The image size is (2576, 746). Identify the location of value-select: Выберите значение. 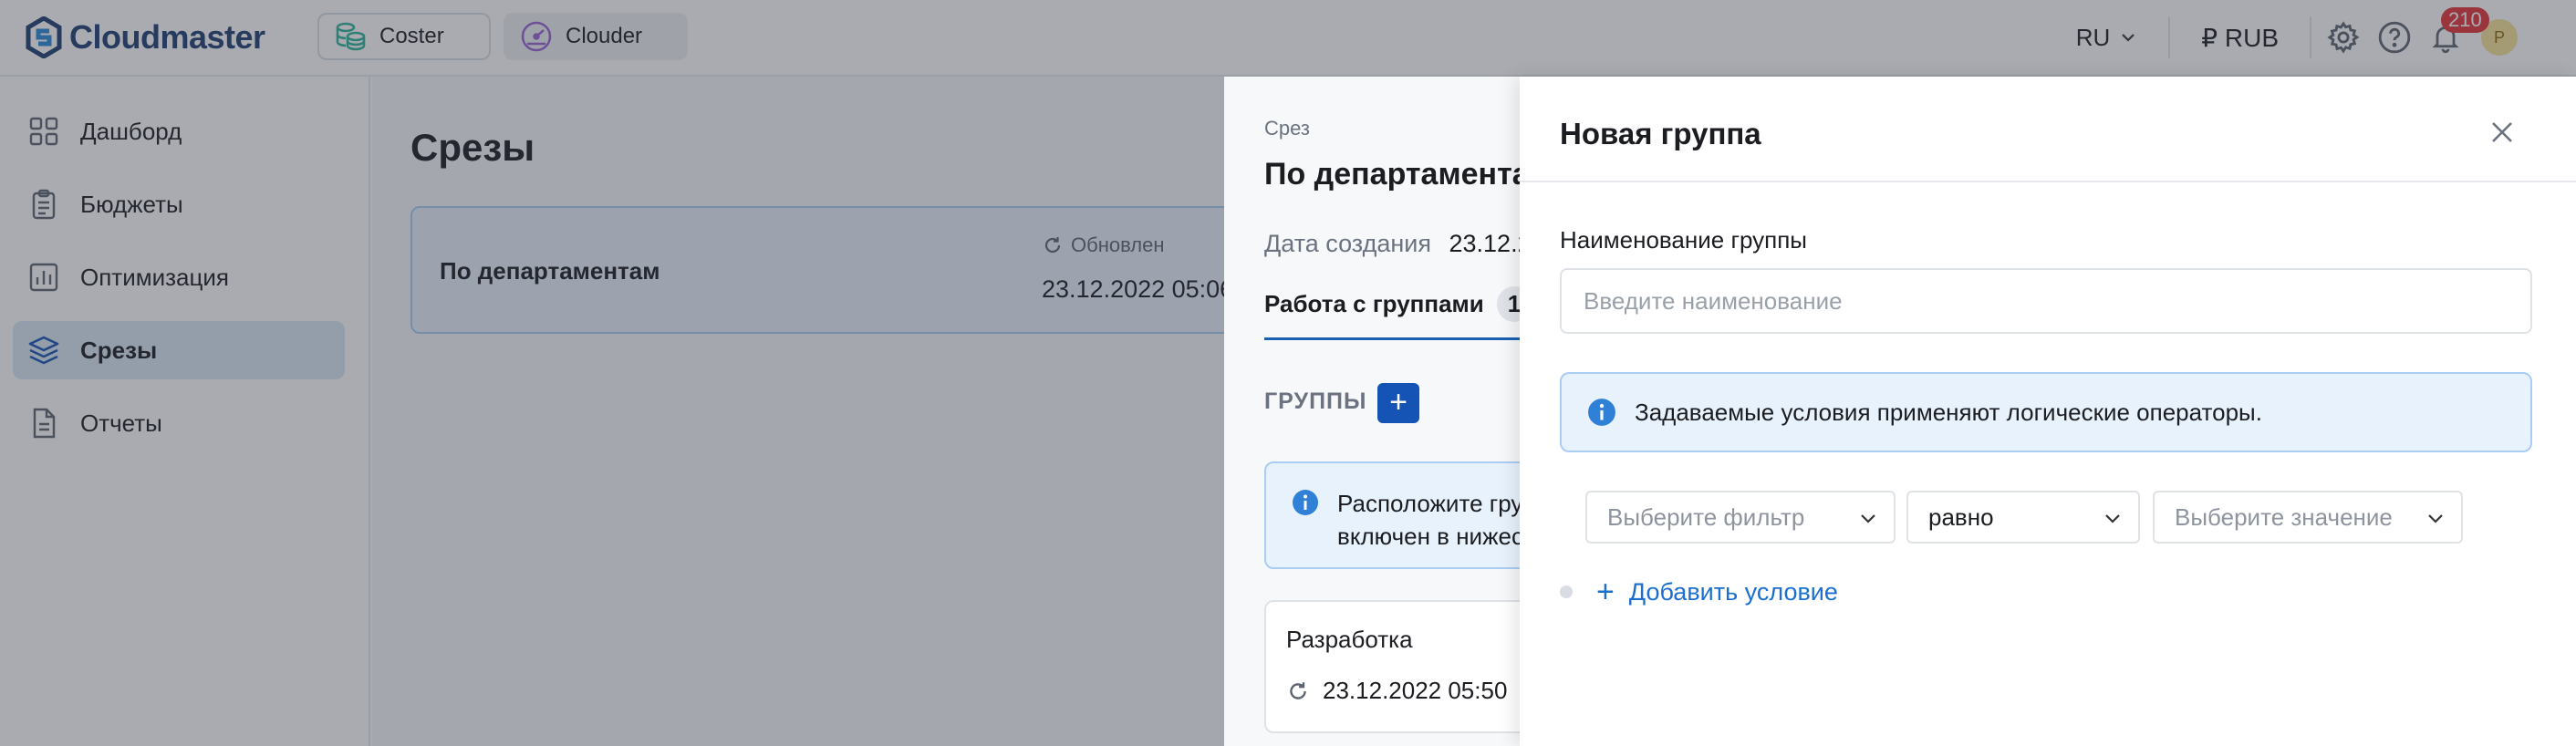
(2308, 517).